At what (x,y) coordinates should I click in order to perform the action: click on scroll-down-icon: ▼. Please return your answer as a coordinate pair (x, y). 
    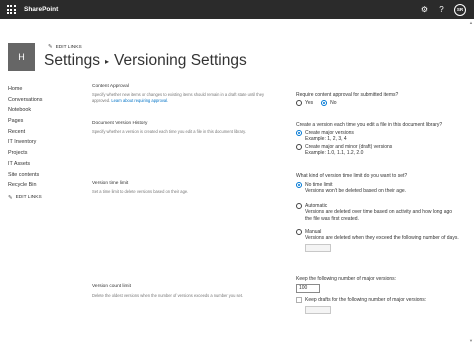
    Looking at the image, I should click on (471, 340).